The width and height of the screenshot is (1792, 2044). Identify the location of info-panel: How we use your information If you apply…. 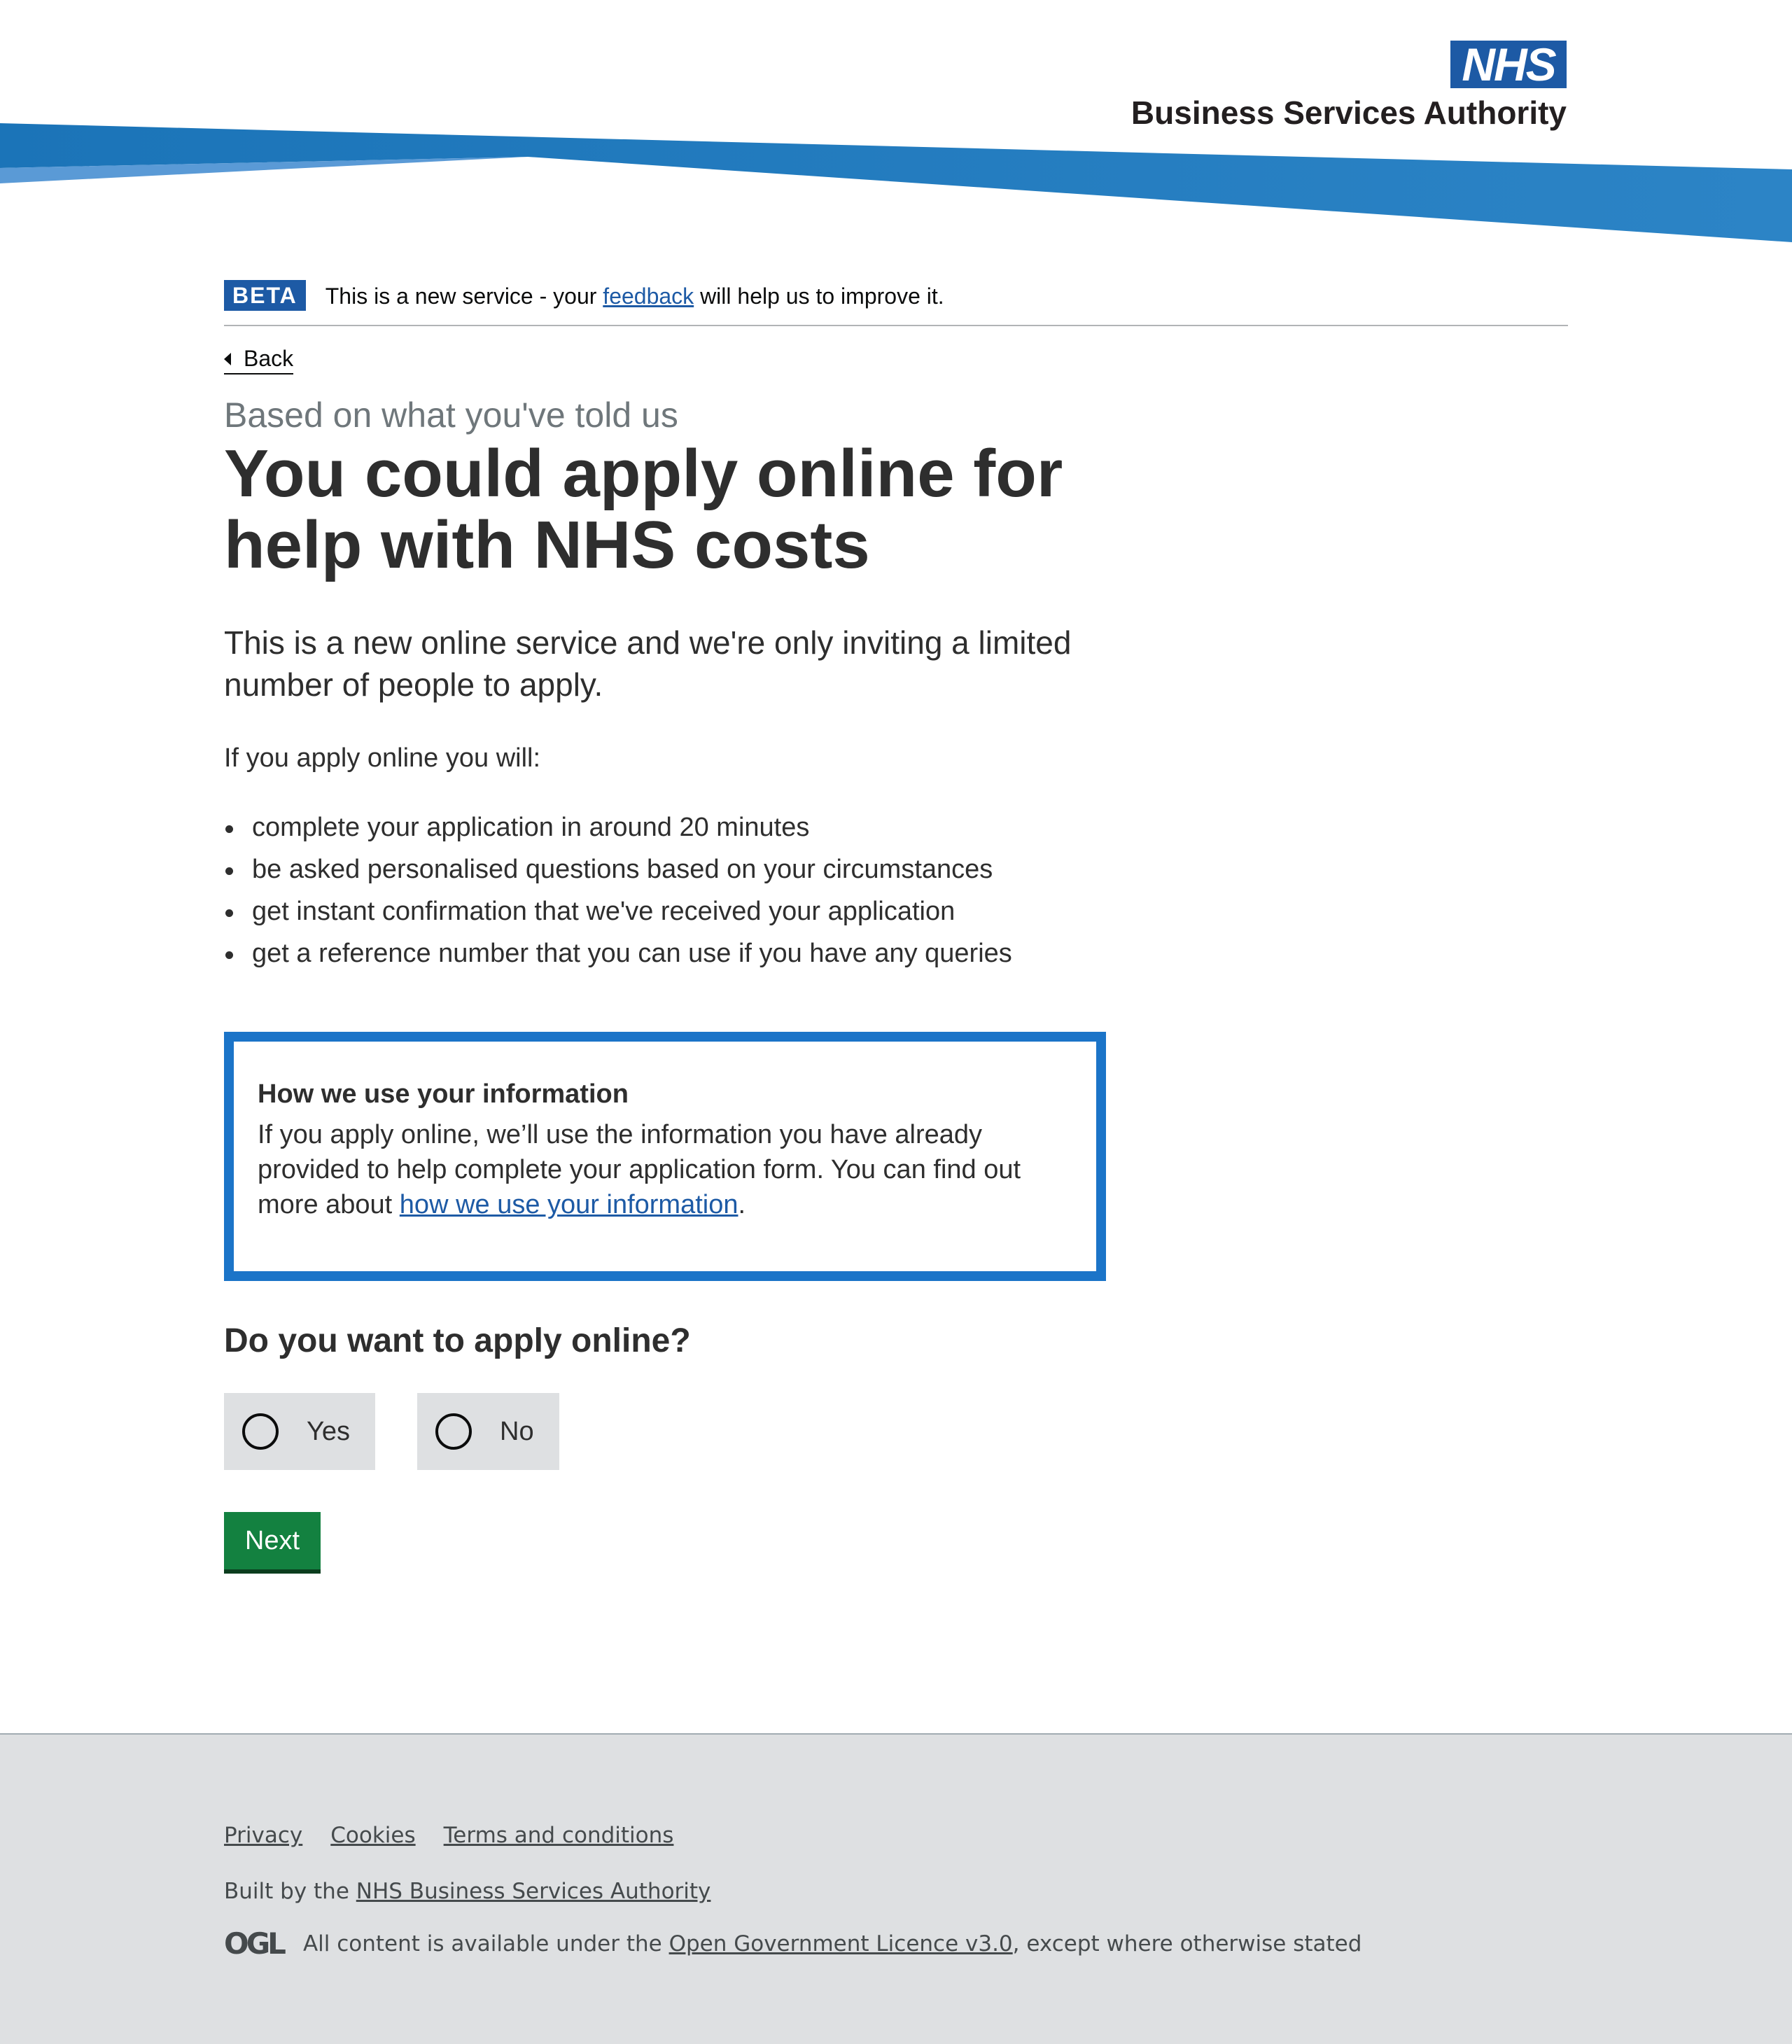
(665, 1156).